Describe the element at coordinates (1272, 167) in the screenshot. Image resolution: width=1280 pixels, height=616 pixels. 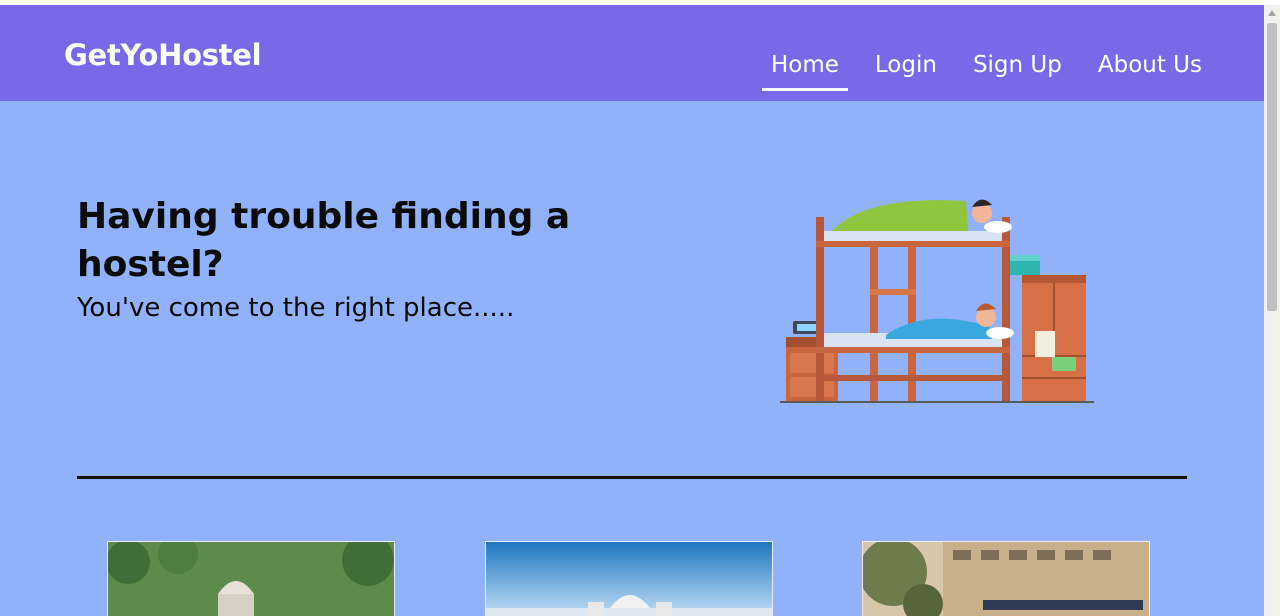
I see `scroll-thumb` at that location.